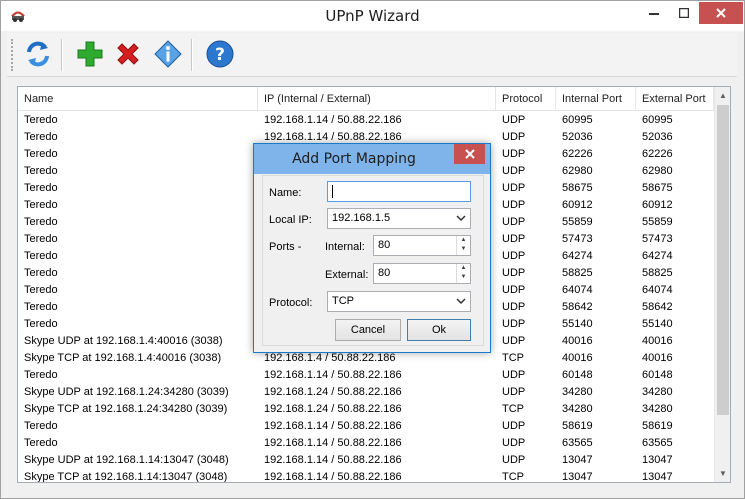  Describe the element at coordinates (90, 54) in the screenshot. I see `add-button` at that location.